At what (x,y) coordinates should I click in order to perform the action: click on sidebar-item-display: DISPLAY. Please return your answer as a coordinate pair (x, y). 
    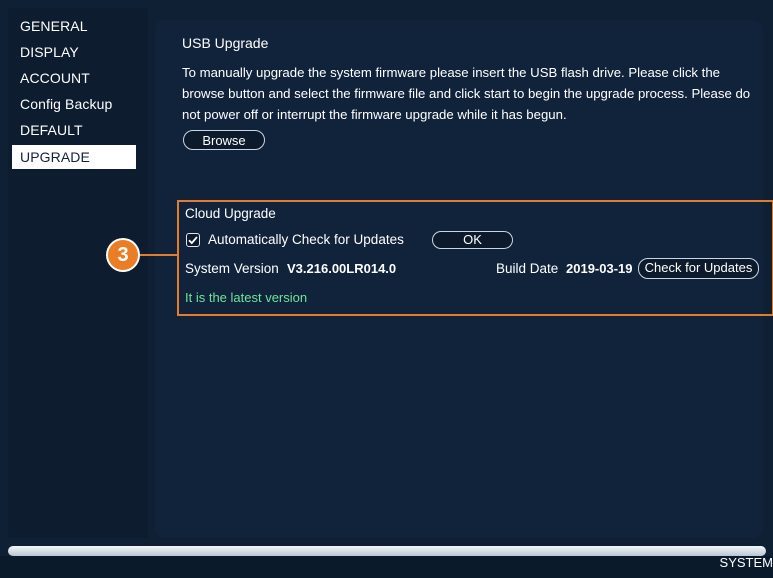
    Looking at the image, I should click on (45, 52).